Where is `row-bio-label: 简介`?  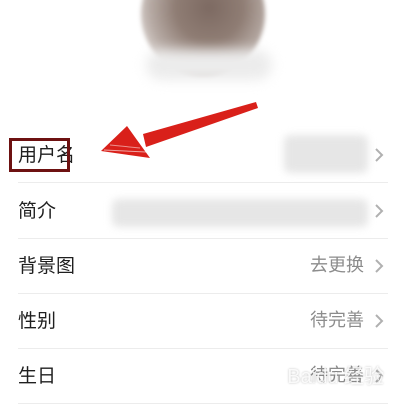
row-bio-label: 简介 is located at coordinates (37, 211).